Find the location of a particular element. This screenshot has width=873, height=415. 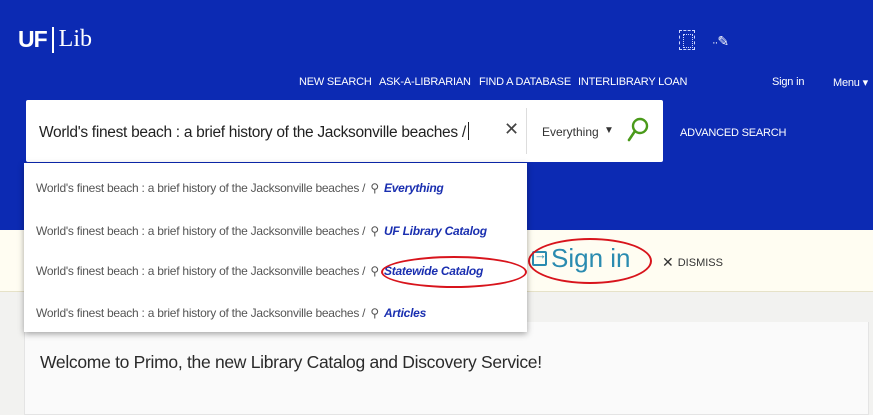

logo-lib: Lib is located at coordinates (75, 39).